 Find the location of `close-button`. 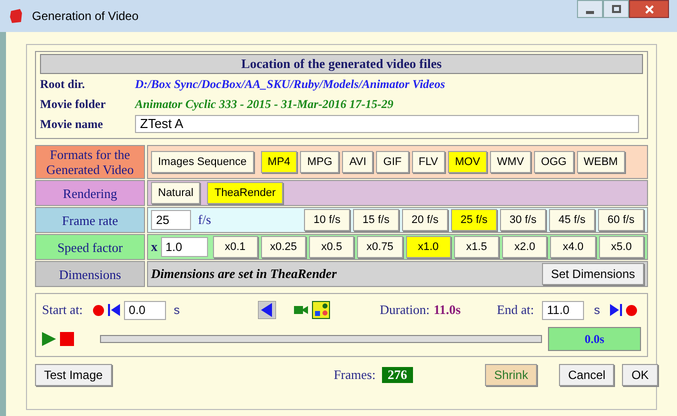

close-button is located at coordinates (649, 9).